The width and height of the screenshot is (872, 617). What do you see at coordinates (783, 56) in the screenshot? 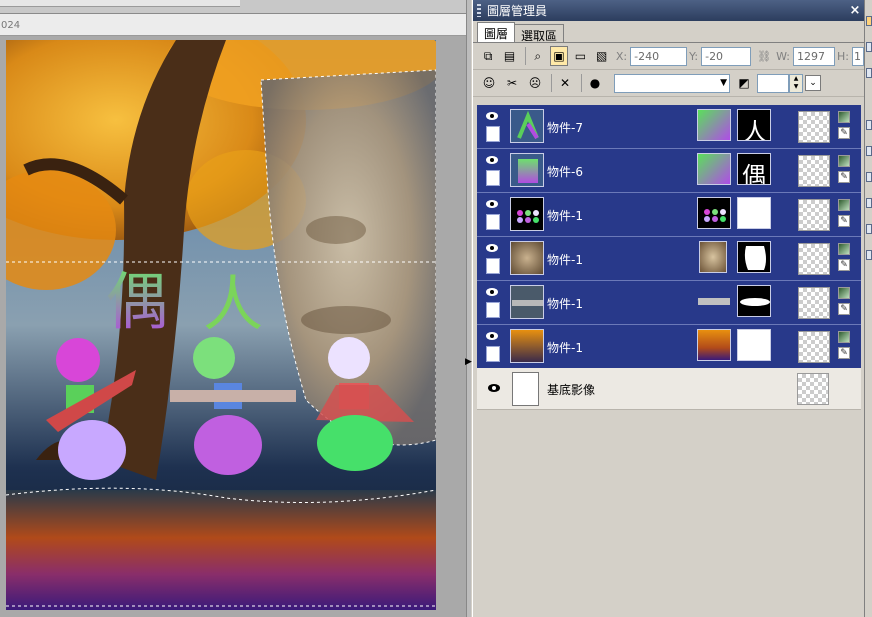
I see `w-label: W:` at bounding box center [783, 56].